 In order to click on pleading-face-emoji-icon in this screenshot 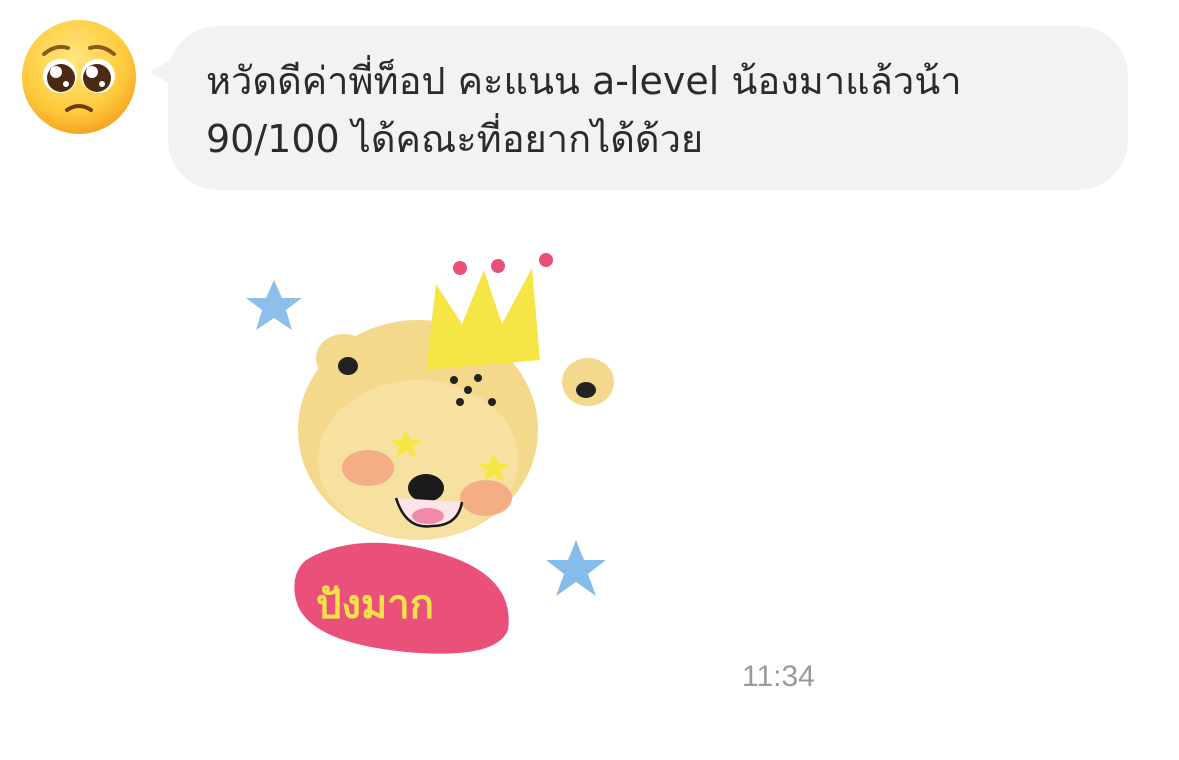, I will do `click(79, 77)`.